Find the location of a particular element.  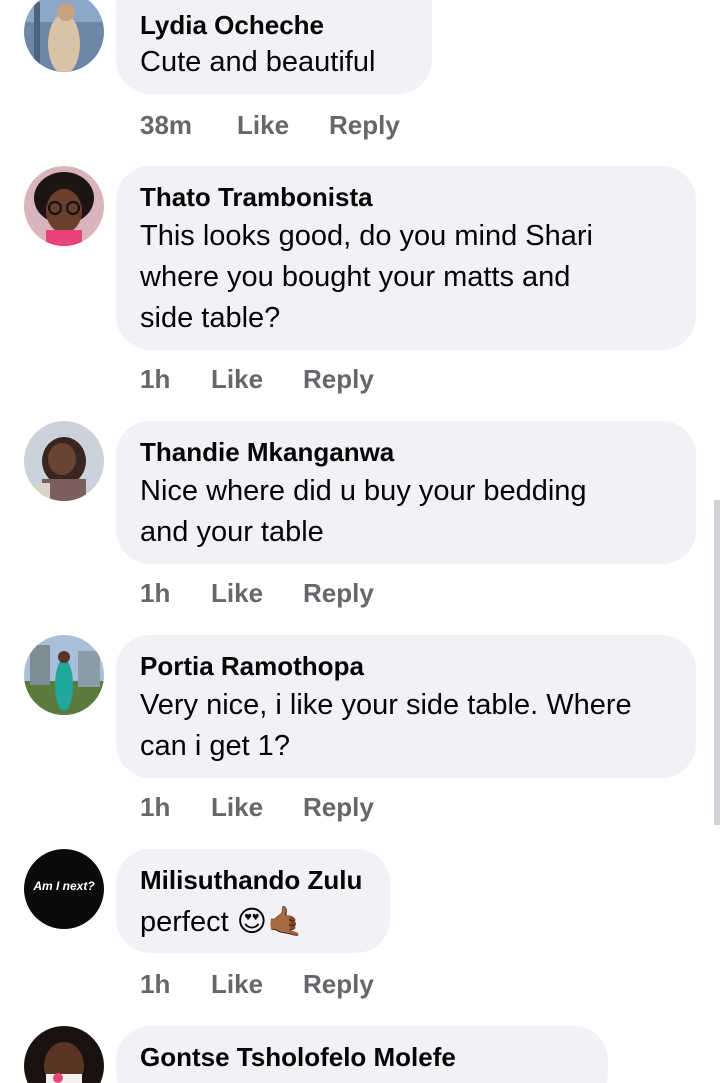

comment-text-line: and your table is located at coordinates (232, 532).